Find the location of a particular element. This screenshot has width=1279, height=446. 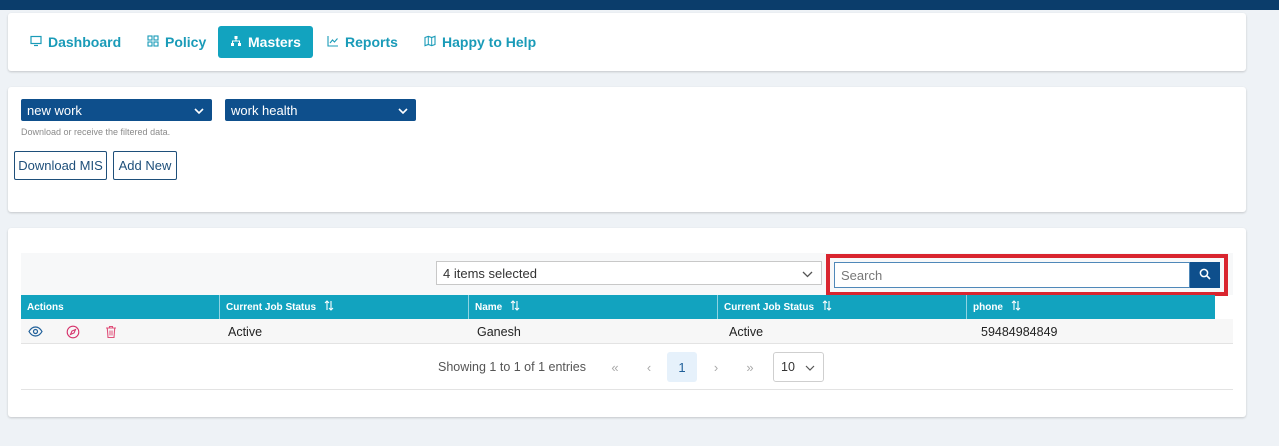

monitor-icon is located at coordinates (36, 42).